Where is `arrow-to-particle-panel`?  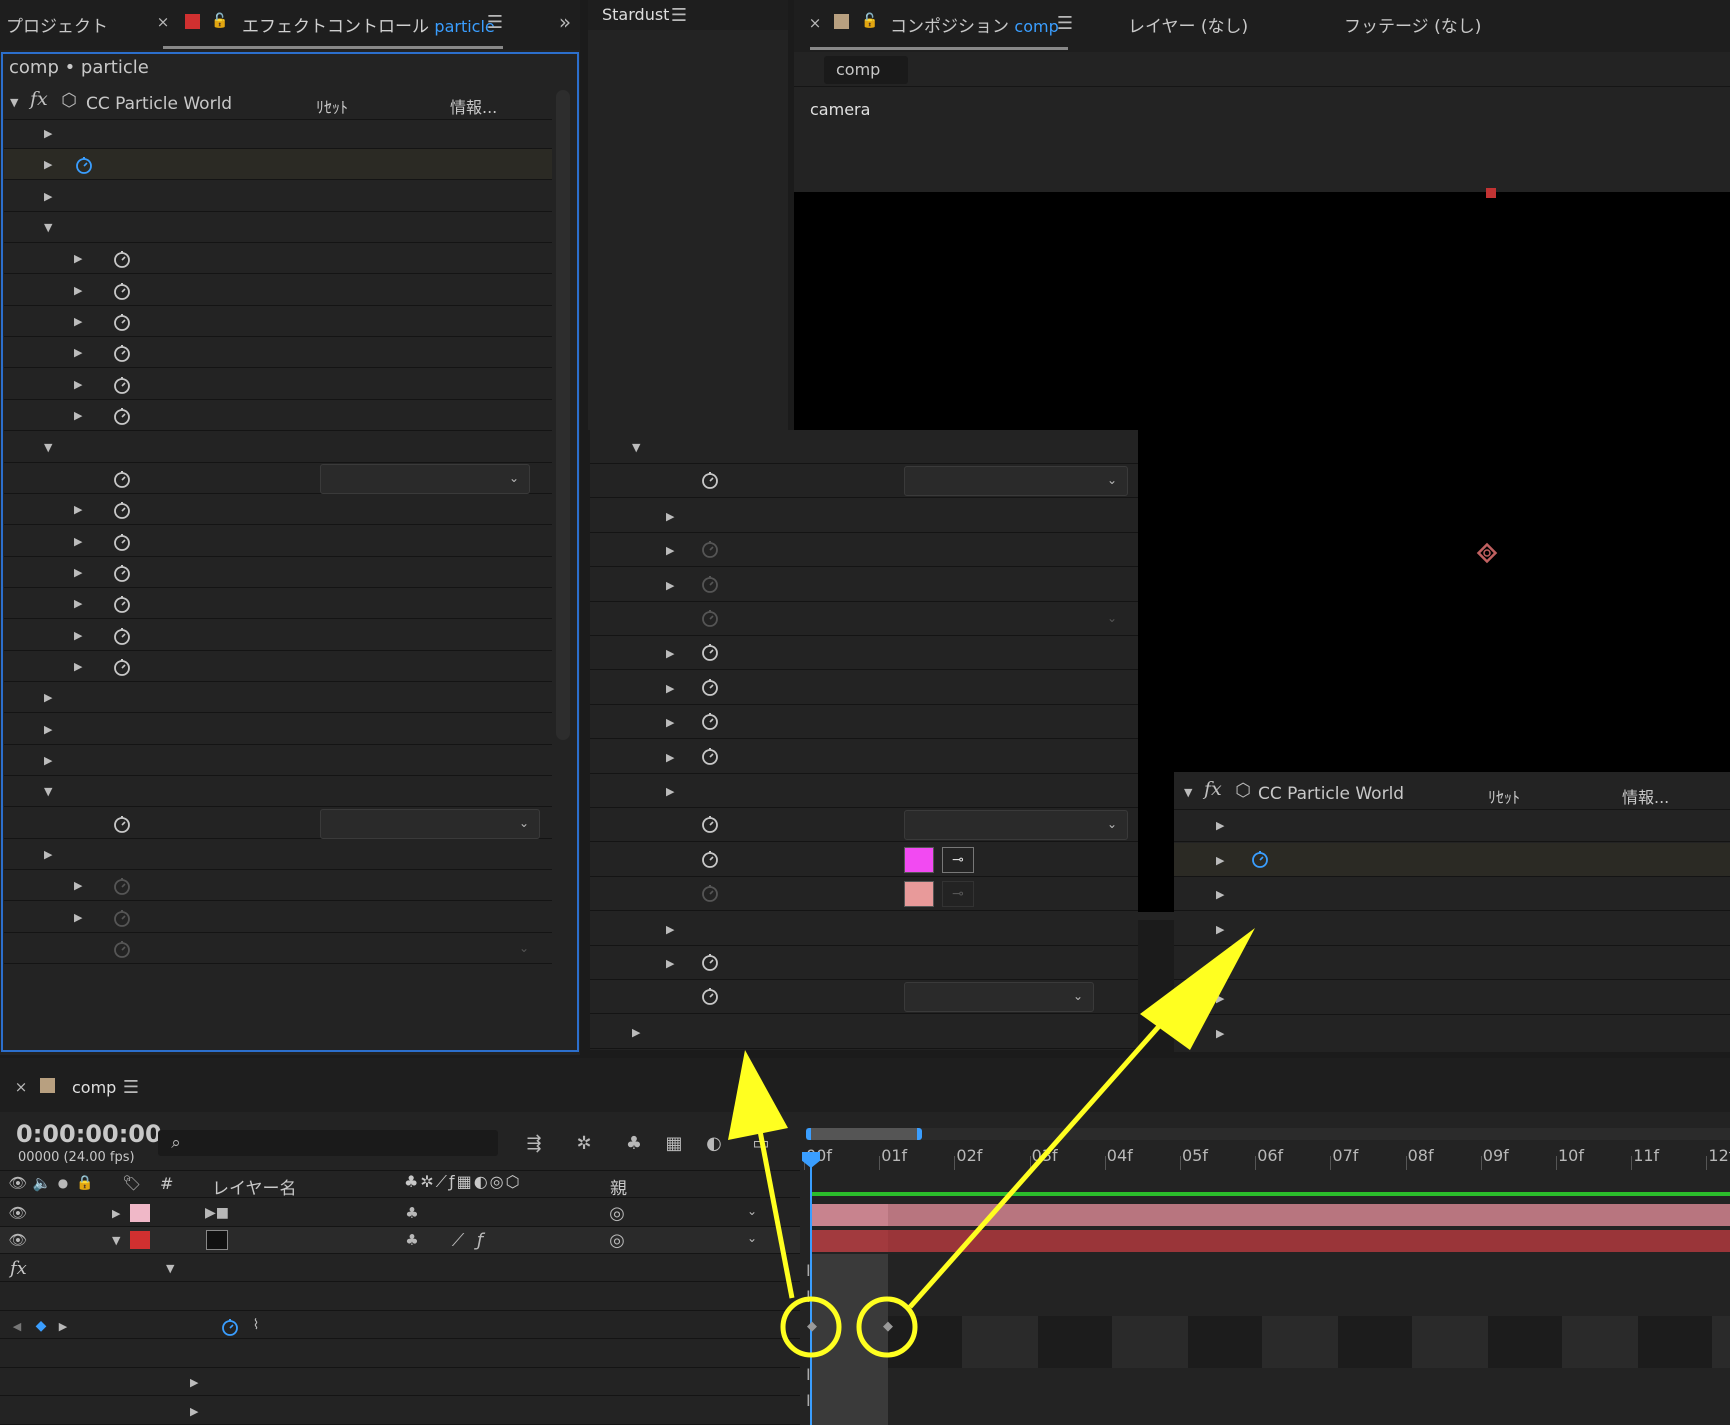 arrow-to-particle-panel is located at coordinates (774, 1204).